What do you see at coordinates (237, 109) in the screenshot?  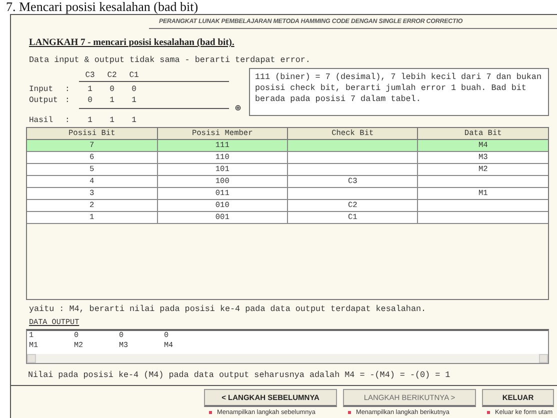 I see `xor-operator: ⊕` at bounding box center [237, 109].